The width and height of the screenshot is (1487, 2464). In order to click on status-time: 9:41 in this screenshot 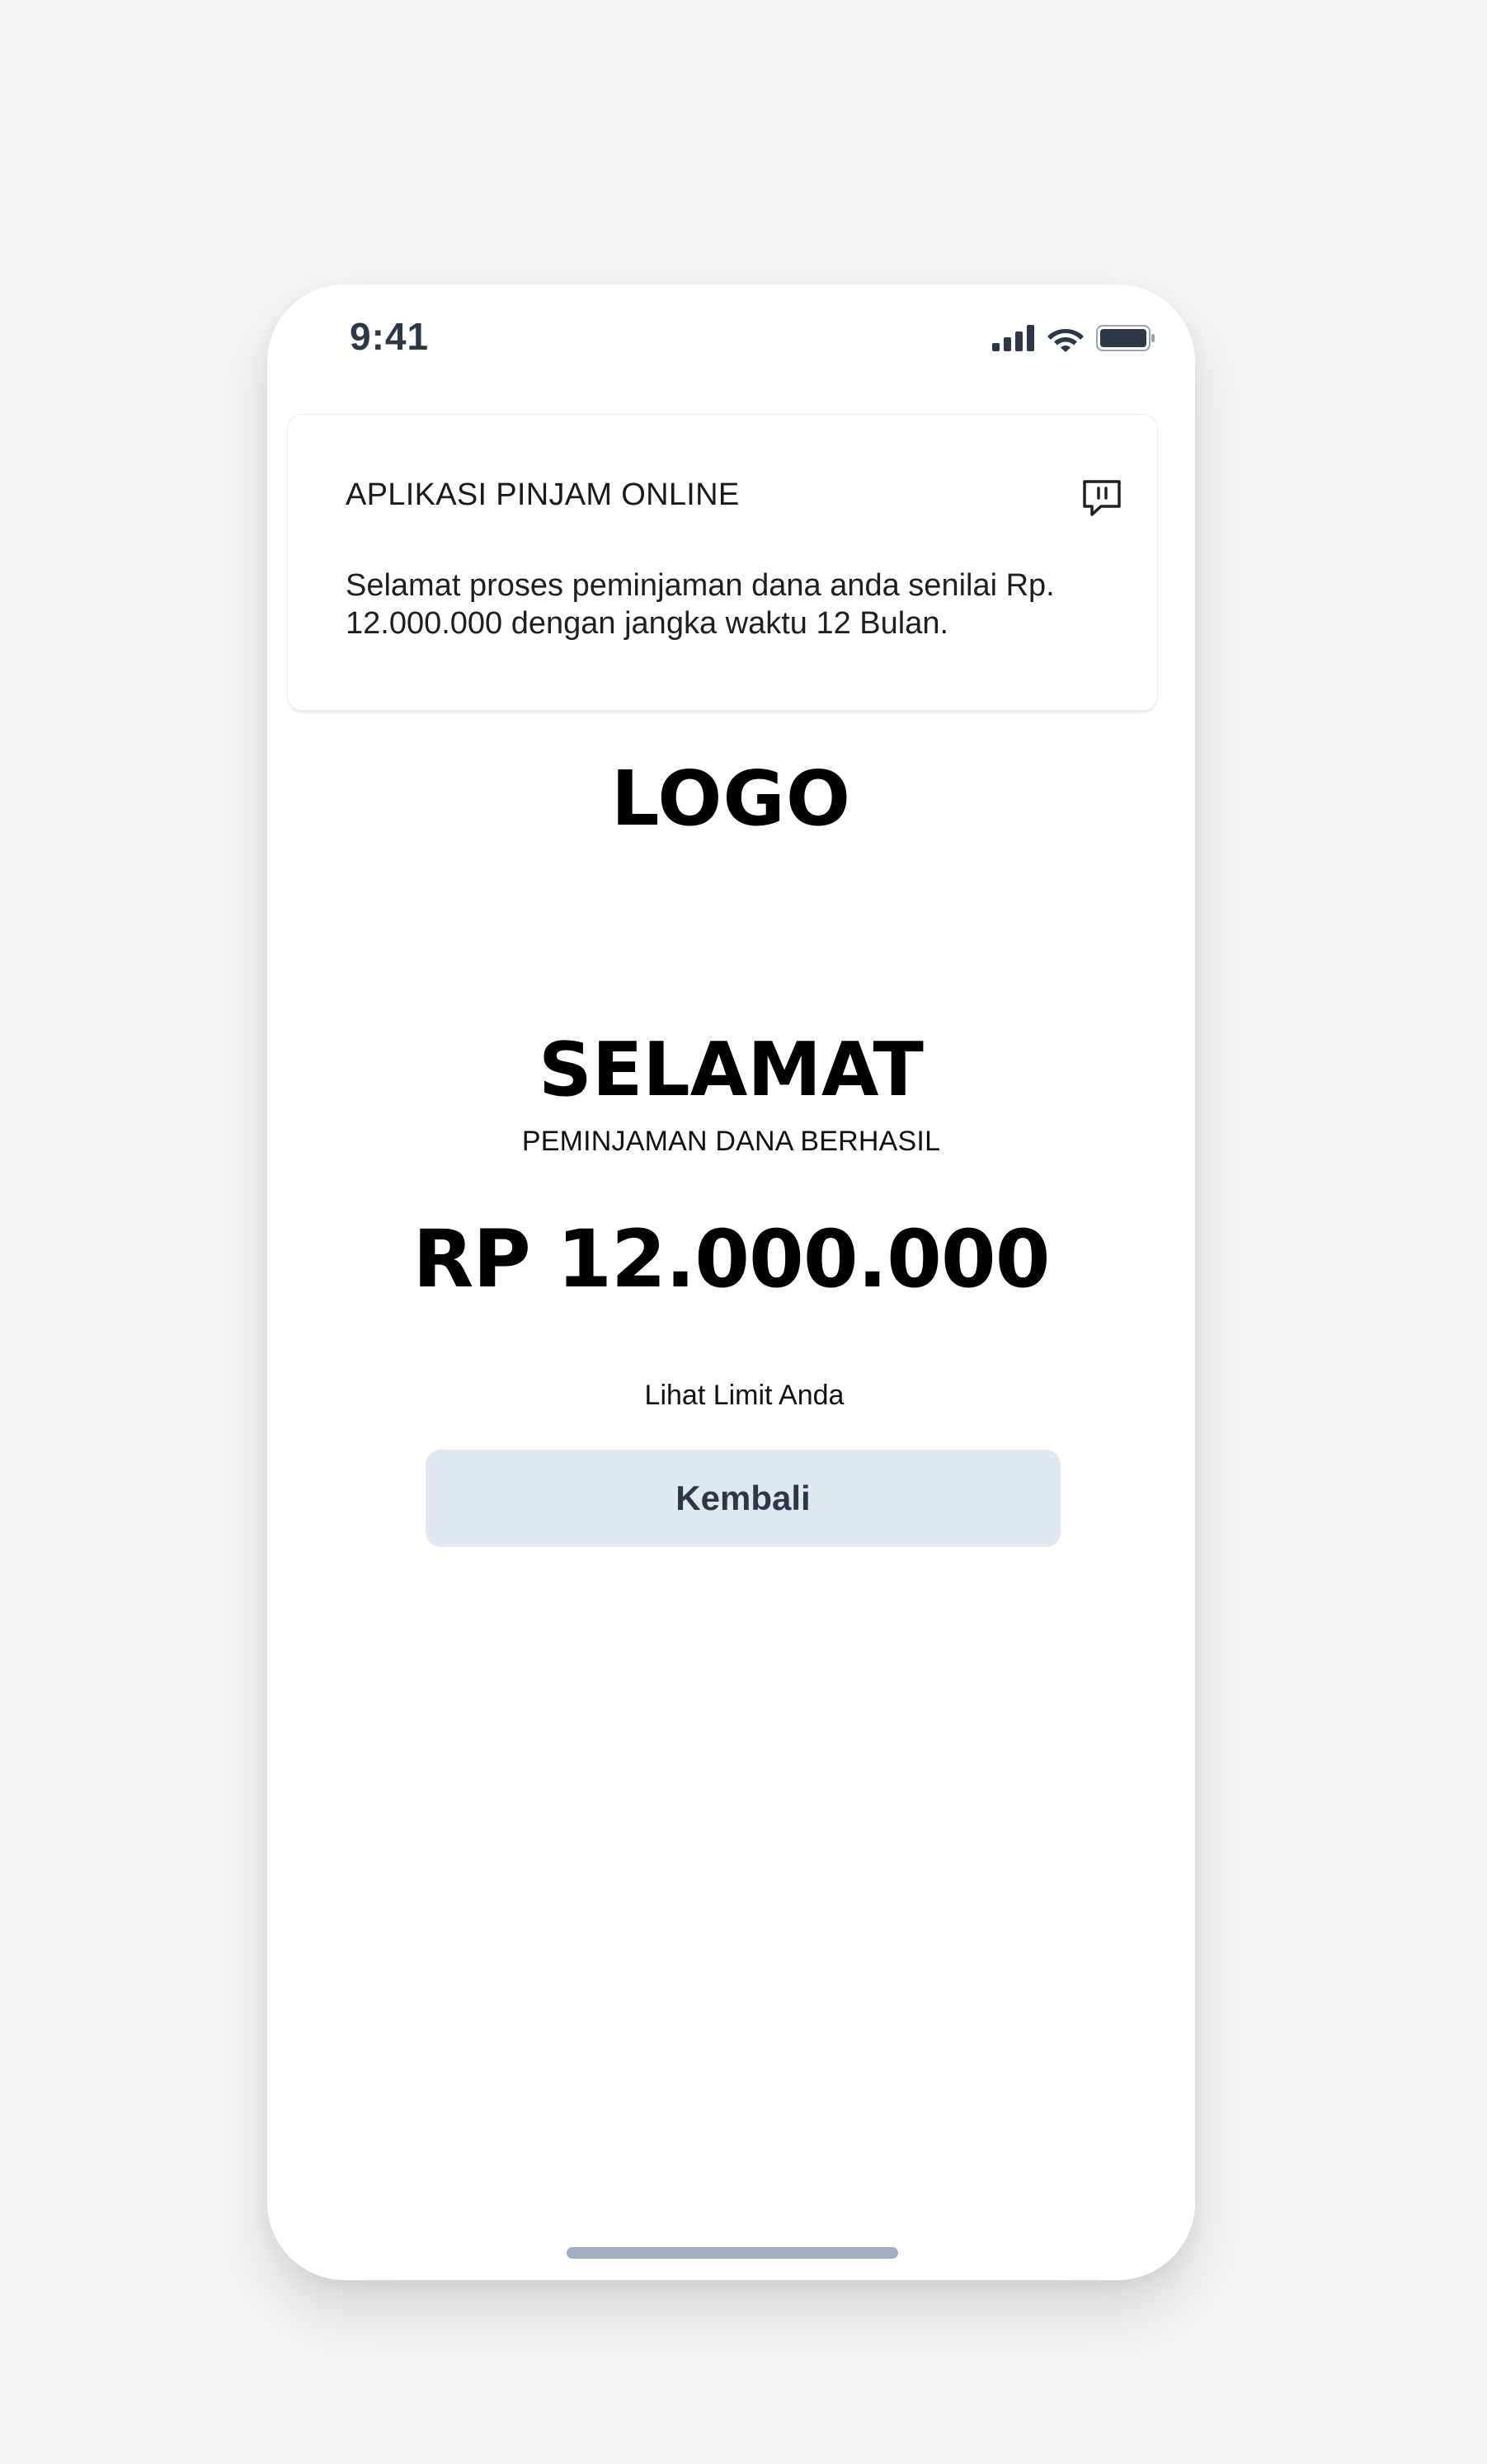, I will do `click(390, 336)`.